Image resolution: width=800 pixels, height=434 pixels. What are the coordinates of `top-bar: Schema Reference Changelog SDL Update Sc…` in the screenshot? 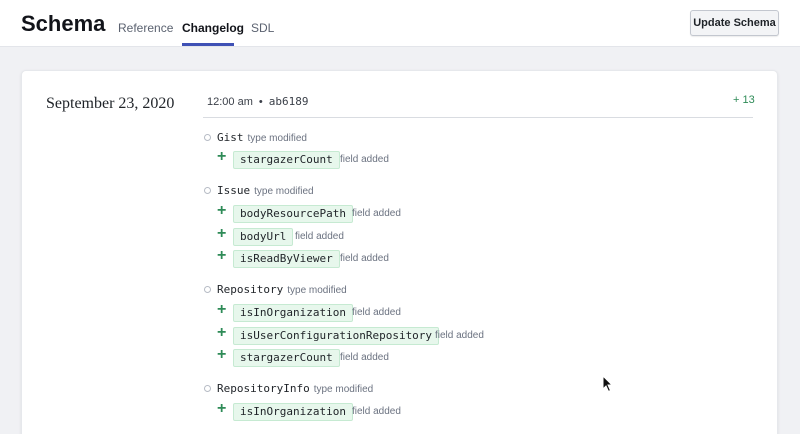 It's located at (400, 23).